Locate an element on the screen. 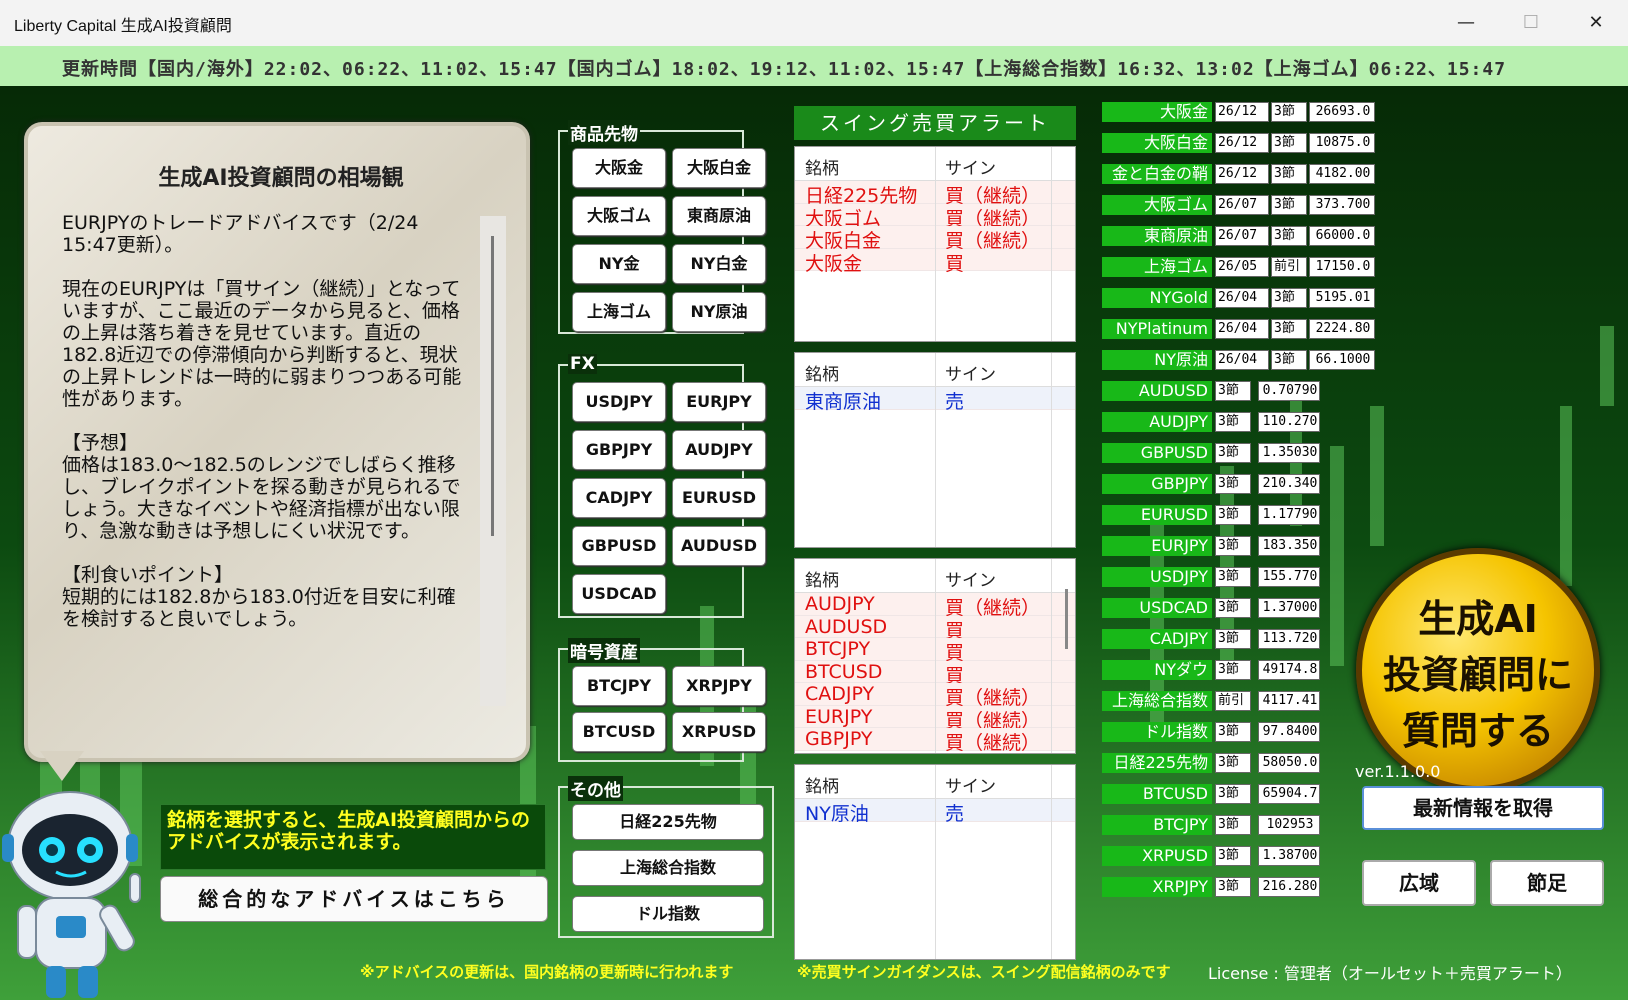 The image size is (1628, 1000). quote-name: XRPUSD is located at coordinates (1157, 856).